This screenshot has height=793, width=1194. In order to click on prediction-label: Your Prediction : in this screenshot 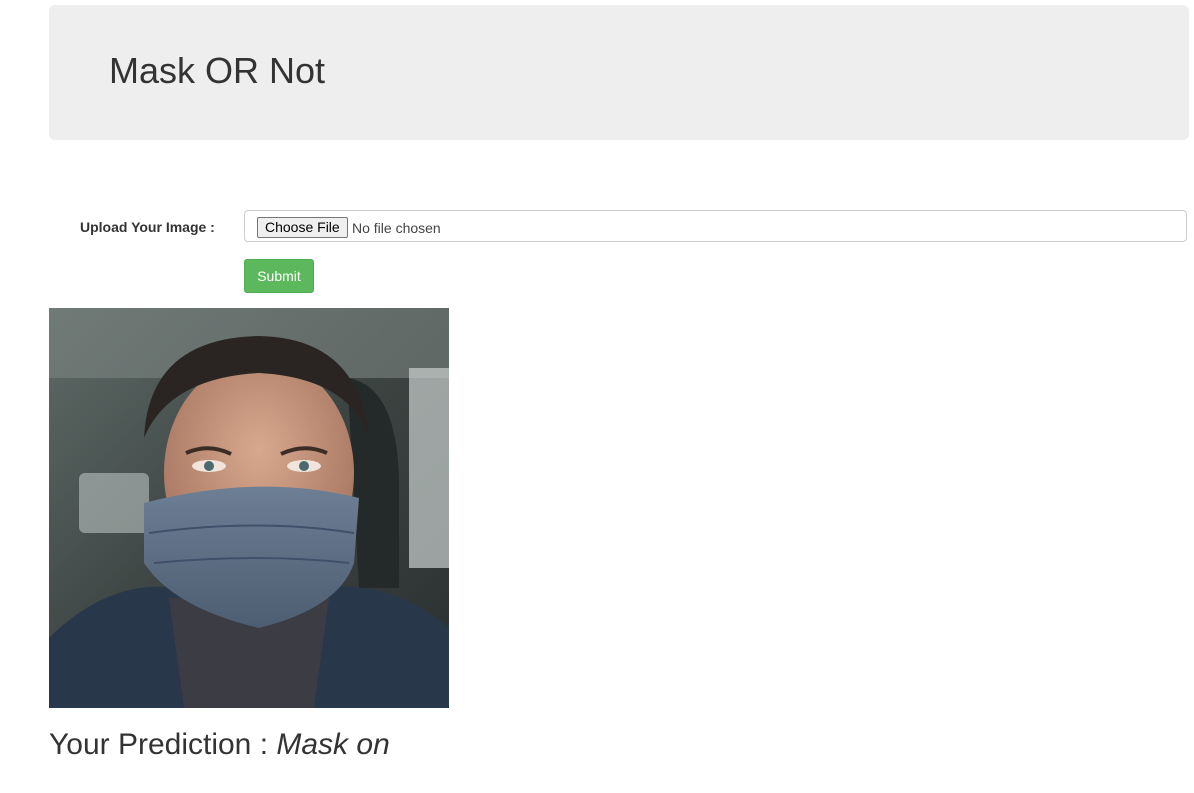, I will do `click(159, 744)`.